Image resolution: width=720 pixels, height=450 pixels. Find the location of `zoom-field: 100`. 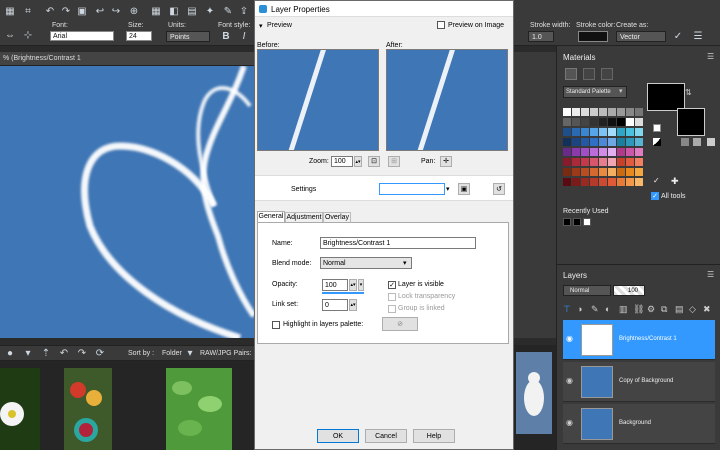

zoom-field: 100 is located at coordinates (342, 161).